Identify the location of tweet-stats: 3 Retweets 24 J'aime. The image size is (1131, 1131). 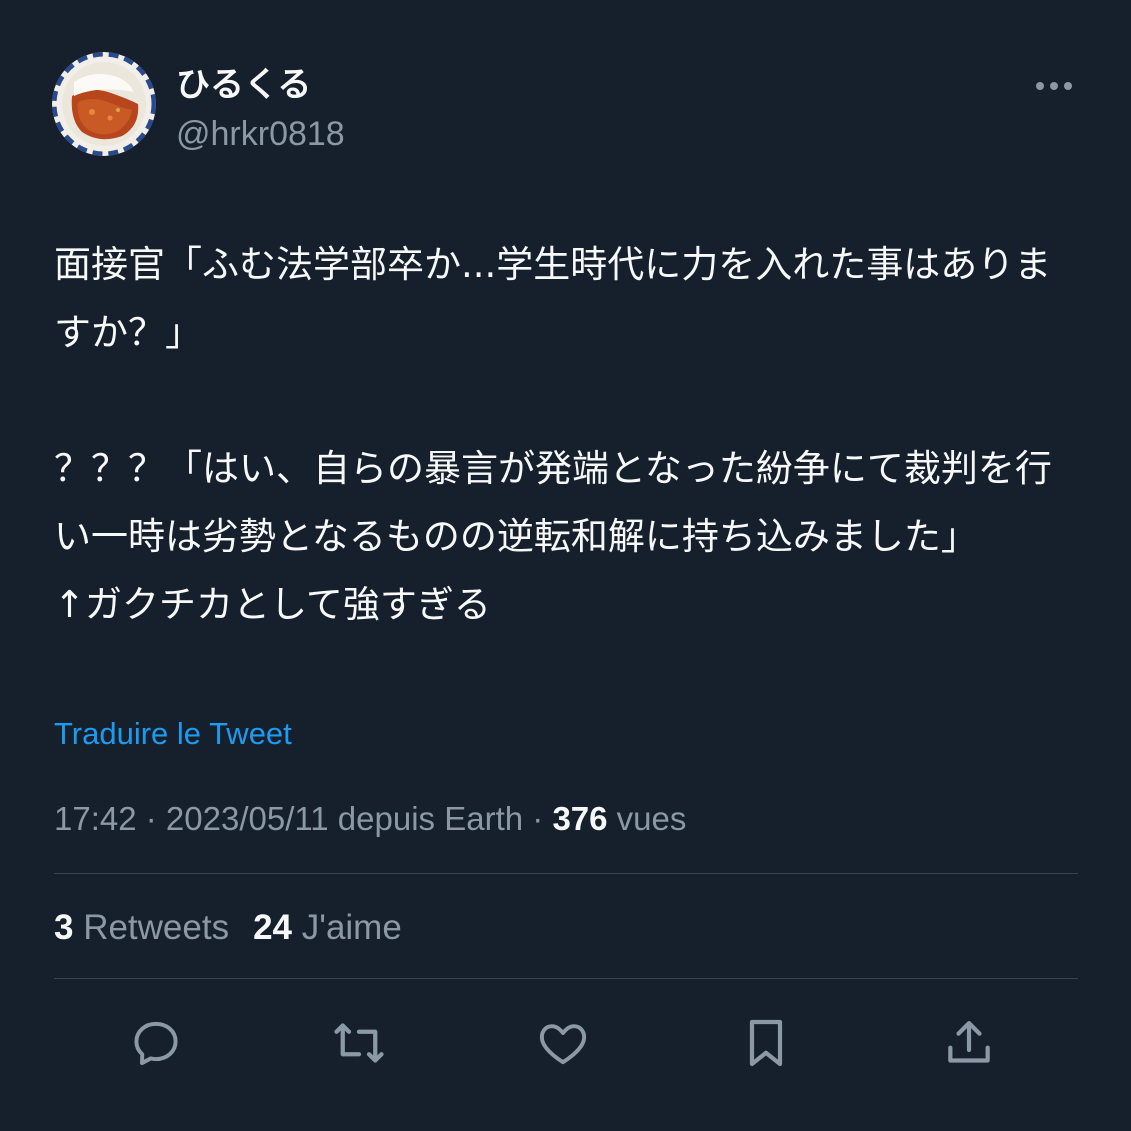
(228, 928).